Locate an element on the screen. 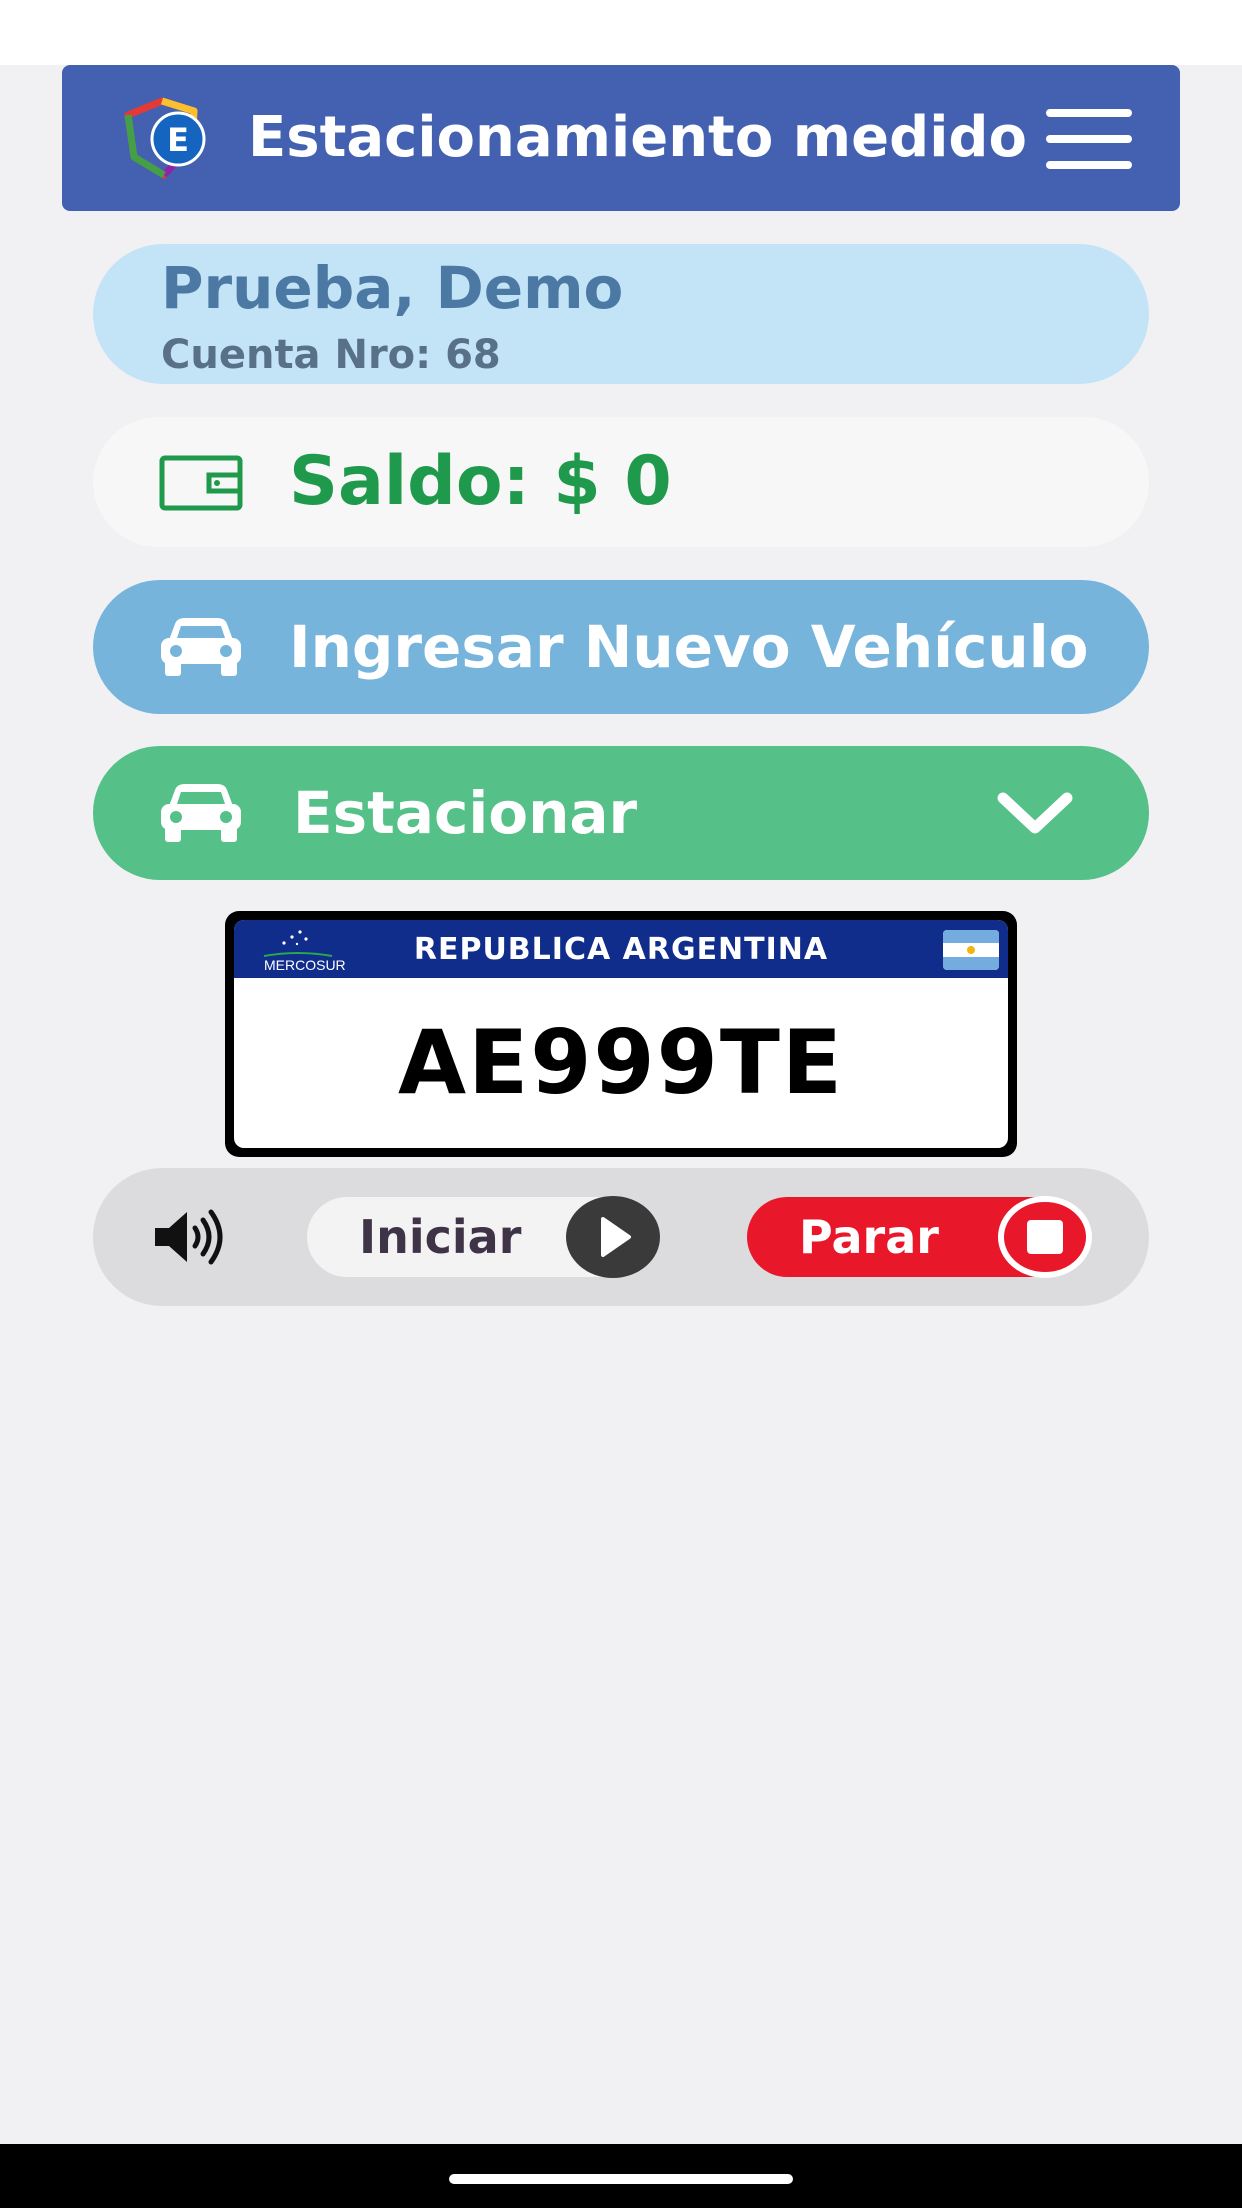  app-header: E Estacionamiento medido is located at coordinates (621, 138).